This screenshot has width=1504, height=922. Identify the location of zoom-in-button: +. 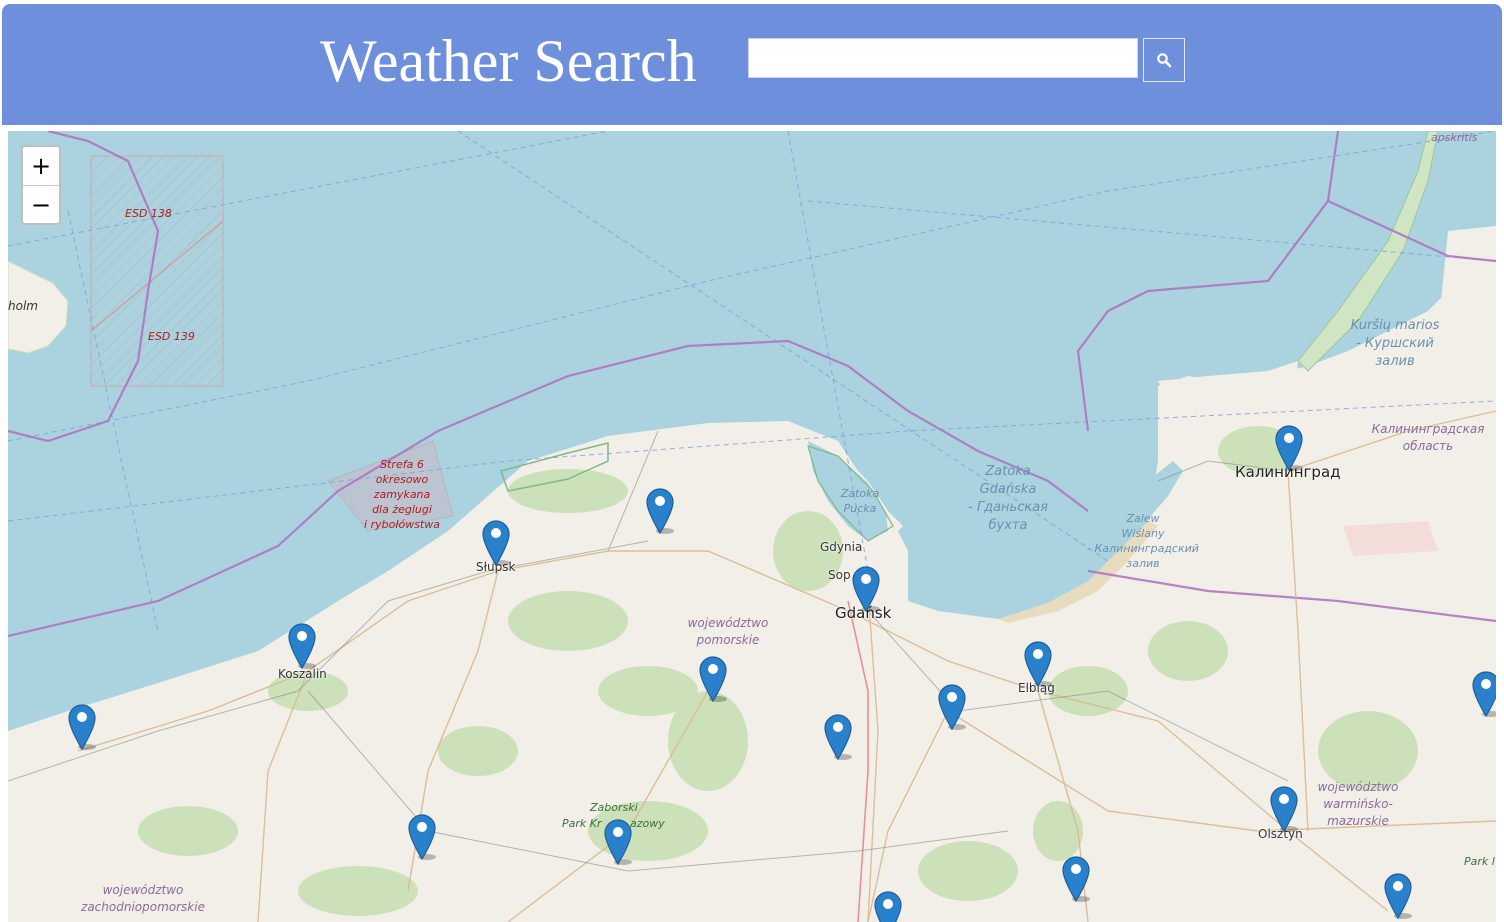
(41, 166).